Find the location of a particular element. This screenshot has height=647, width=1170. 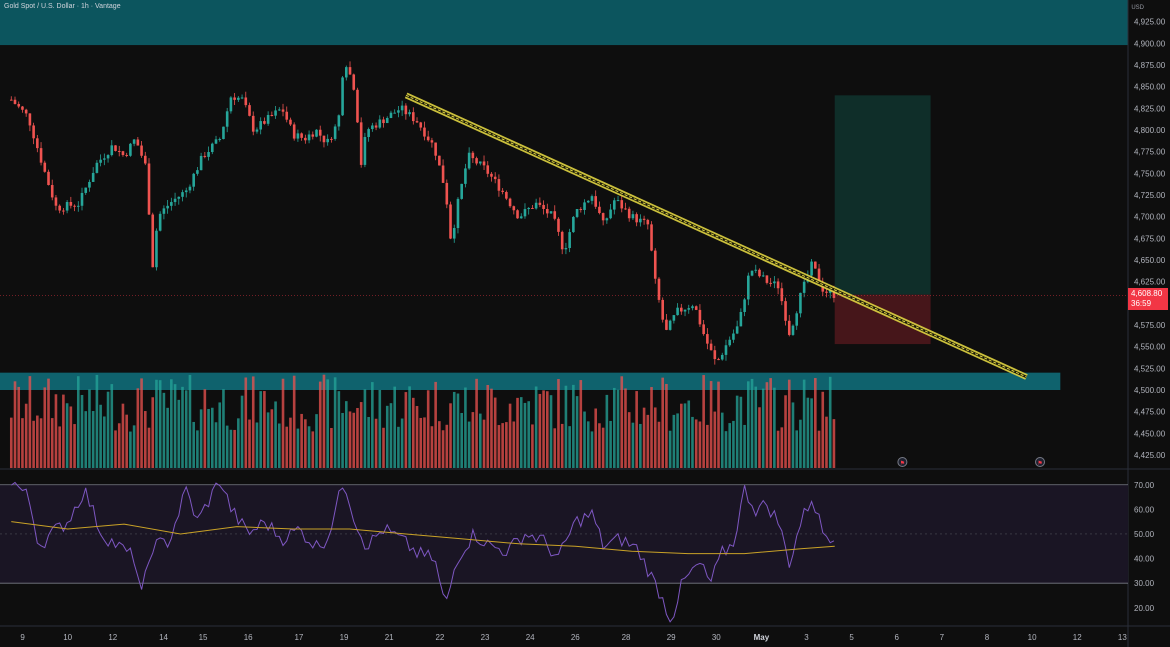

time-tick-label: 19 is located at coordinates (344, 637).